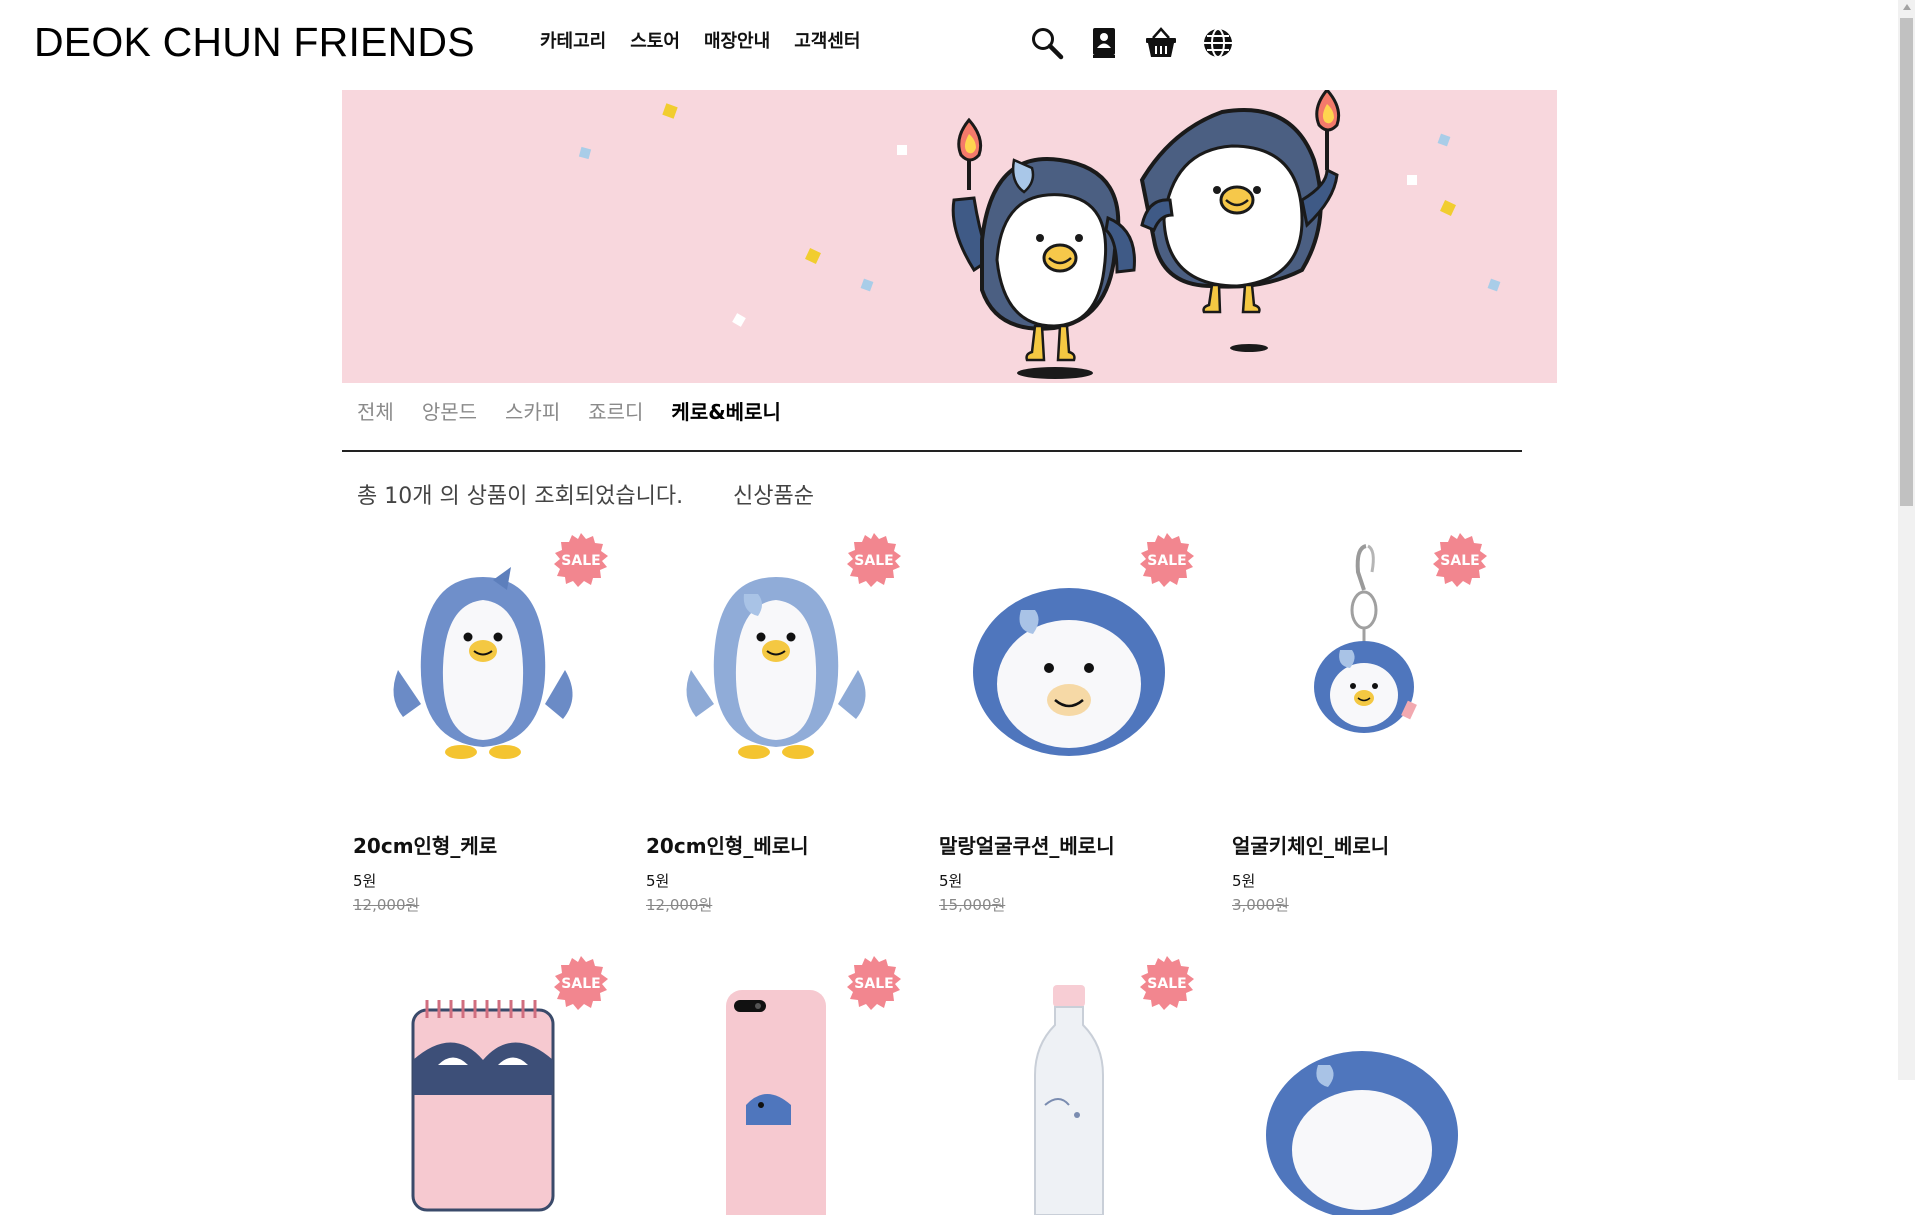  What do you see at coordinates (573, 40) in the screenshot?
I see `nav-category: 카테고리` at bounding box center [573, 40].